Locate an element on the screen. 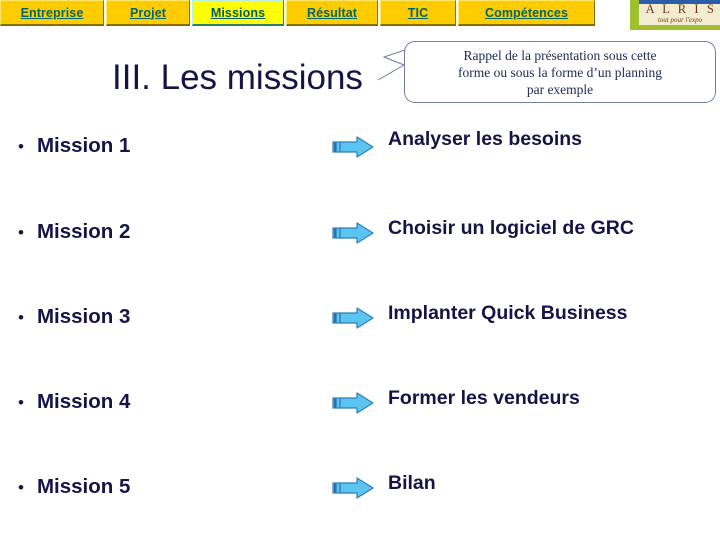 The height and width of the screenshot is (549, 720). callout-line-1: Rappel de la présentation sous cette is located at coordinates (560, 55).